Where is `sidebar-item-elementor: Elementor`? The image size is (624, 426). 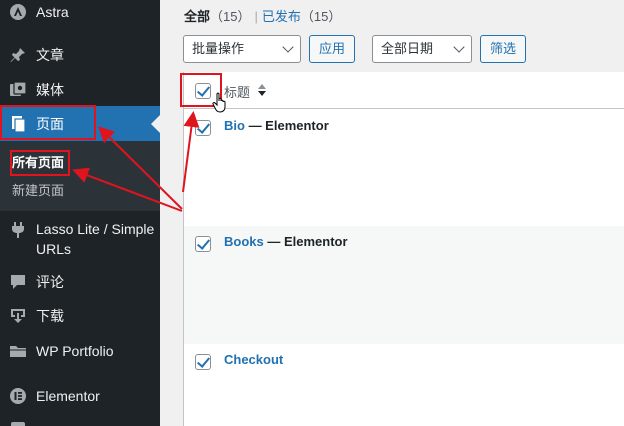
sidebar-item-elementor: Elementor is located at coordinates (80, 396).